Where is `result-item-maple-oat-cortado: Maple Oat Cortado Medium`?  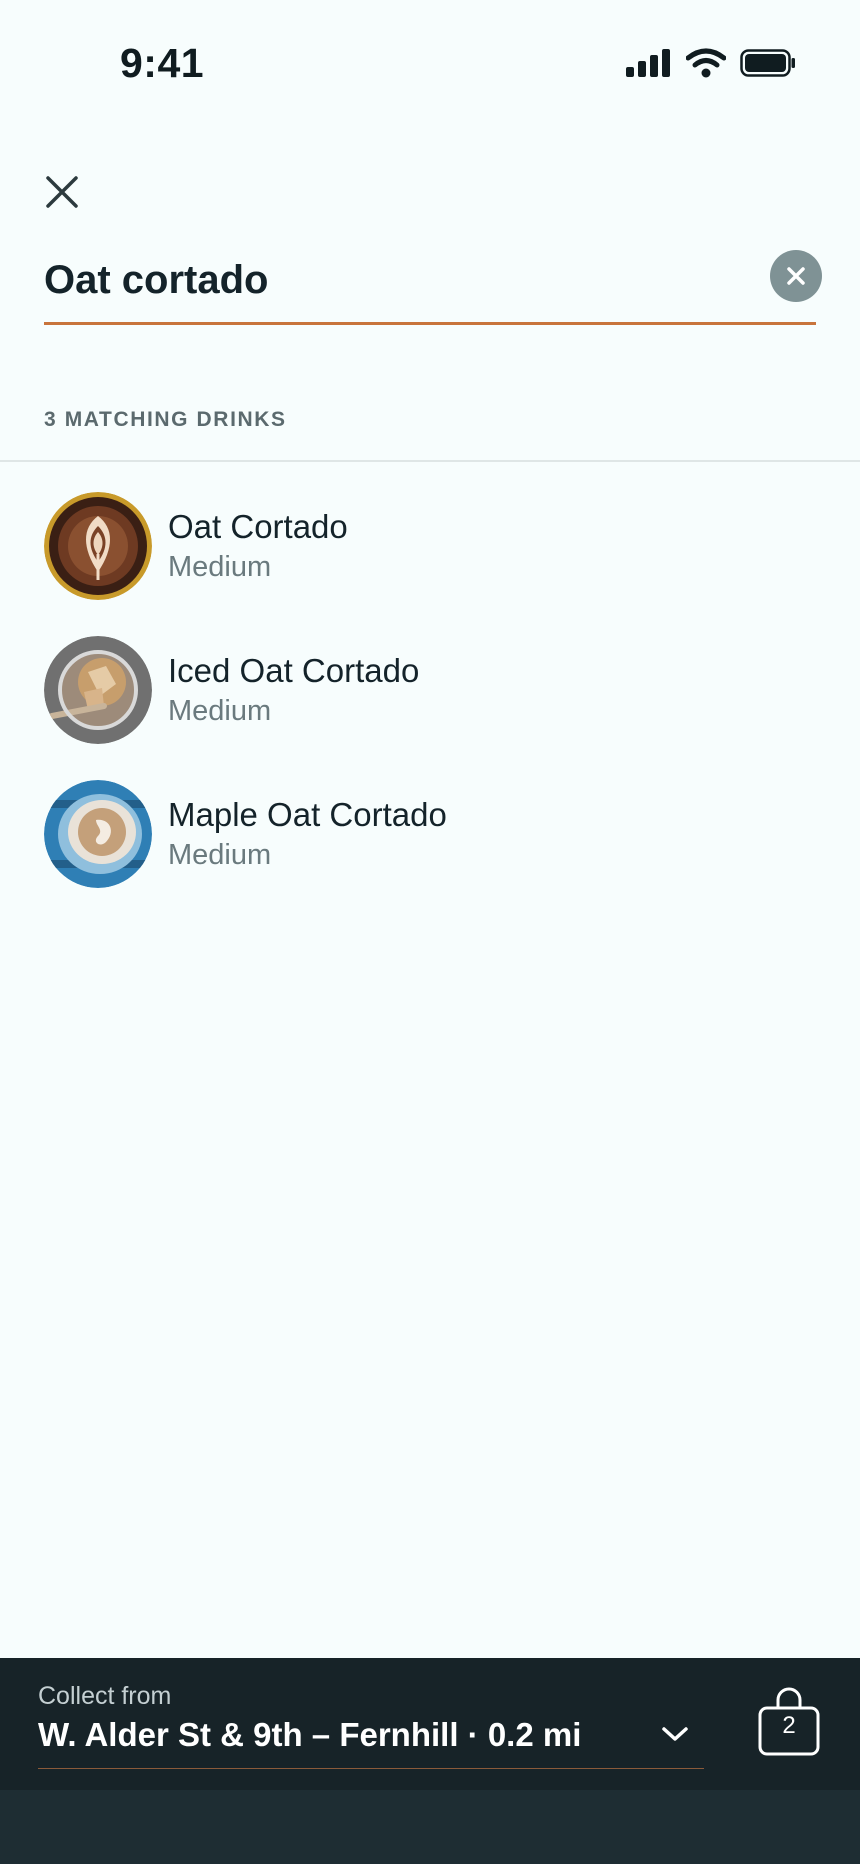 result-item-maple-oat-cortado: Maple Oat Cortado Medium is located at coordinates (430, 848).